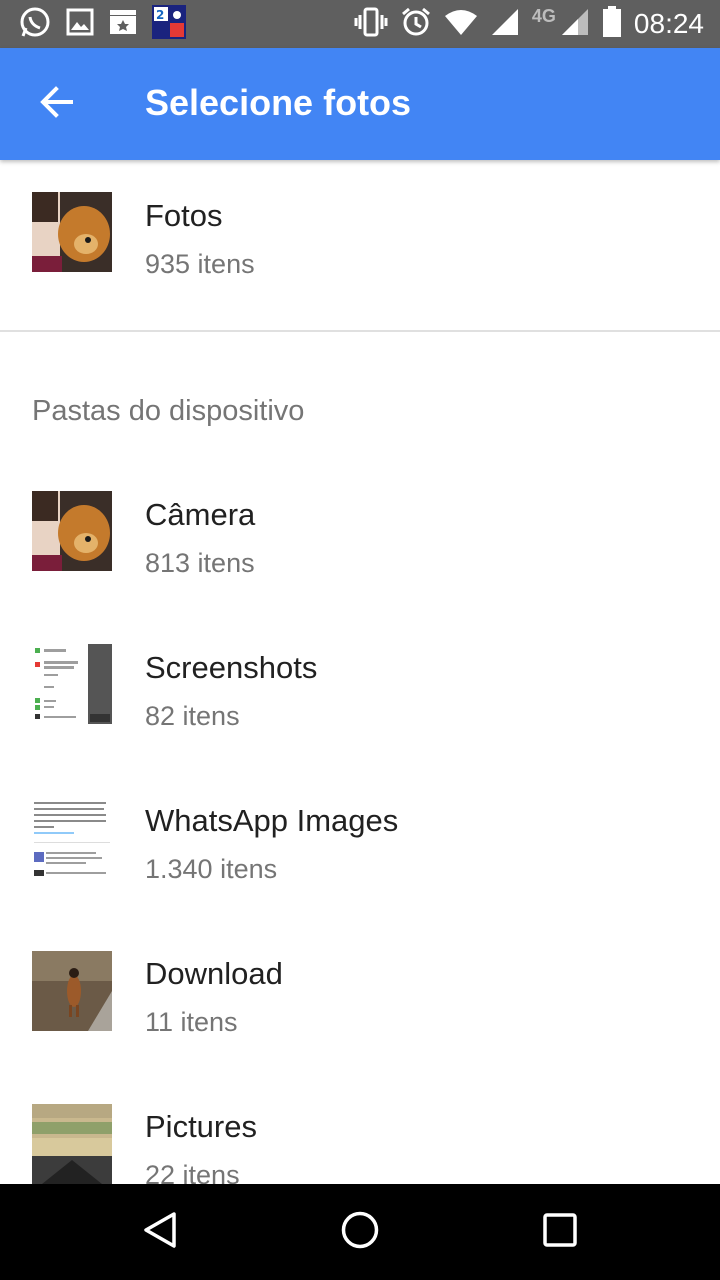 Image resolution: width=720 pixels, height=1280 pixels. I want to click on status-bar: 2 4G 08:24, so click(360, 24).